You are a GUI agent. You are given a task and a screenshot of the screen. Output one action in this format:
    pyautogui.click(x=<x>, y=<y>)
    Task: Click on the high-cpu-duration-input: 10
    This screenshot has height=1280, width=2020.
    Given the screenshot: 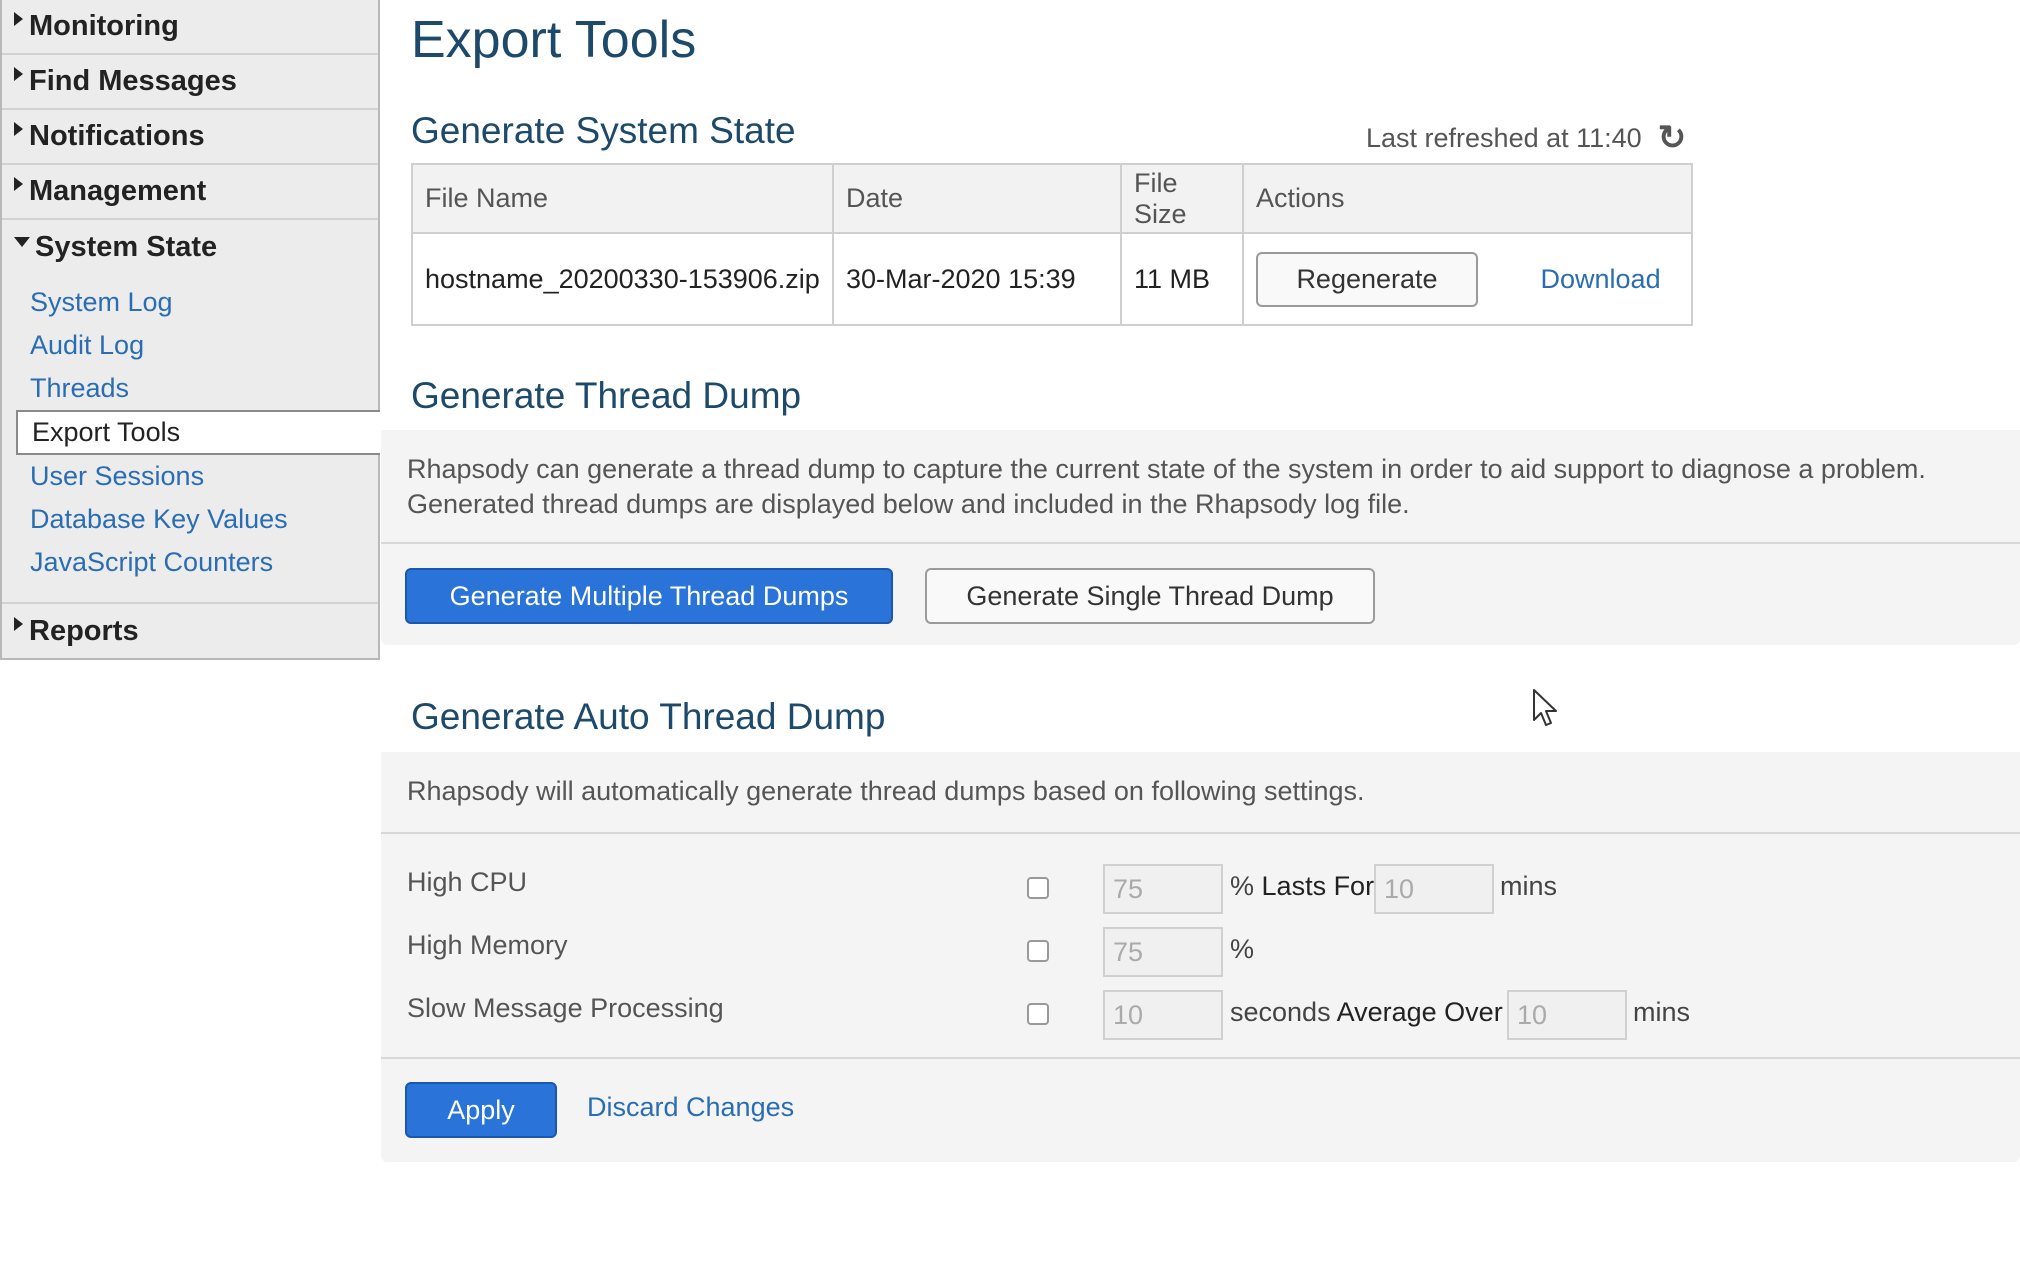 What is the action you would take?
    pyautogui.click(x=1434, y=889)
    